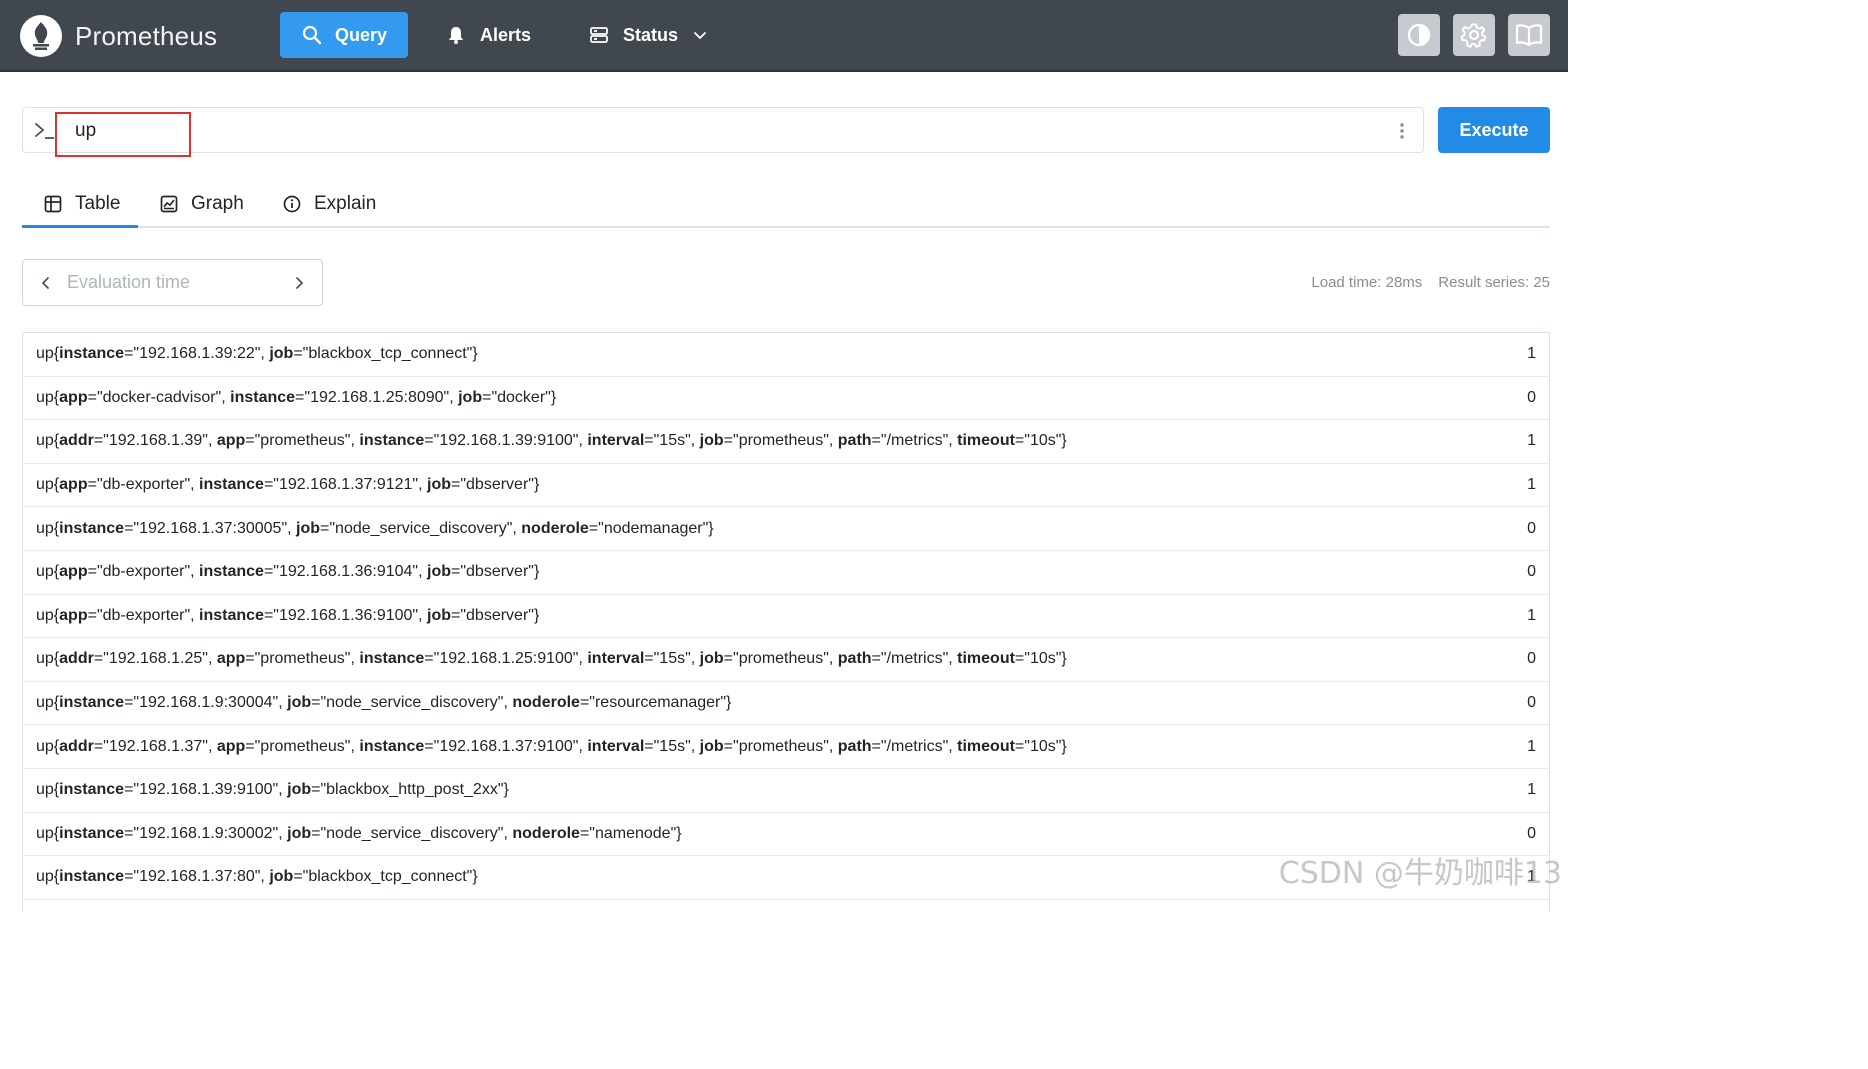 Image resolution: width=1868 pixels, height=1069 pixels. Describe the element at coordinates (456, 35) in the screenshot. I see `bell-icon` at that location.